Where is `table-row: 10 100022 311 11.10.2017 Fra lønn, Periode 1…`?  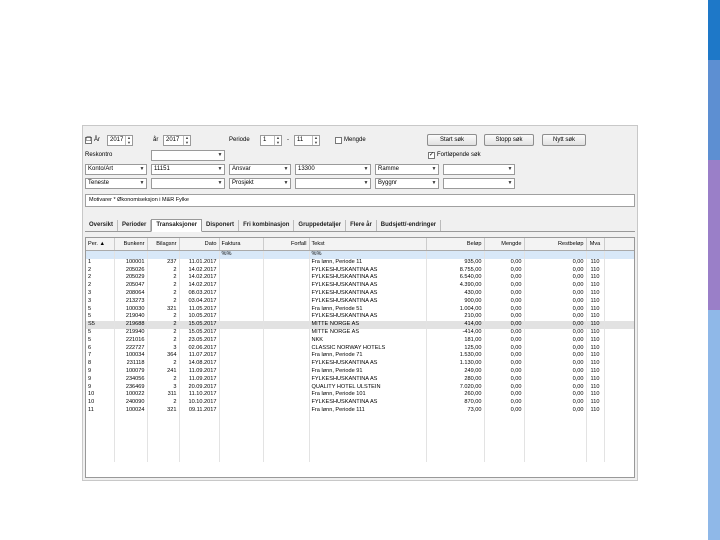 table-row: 10 100022 311 11.10.2017 Fra lønn, Periode 1… is located at coordinates (360, 395).